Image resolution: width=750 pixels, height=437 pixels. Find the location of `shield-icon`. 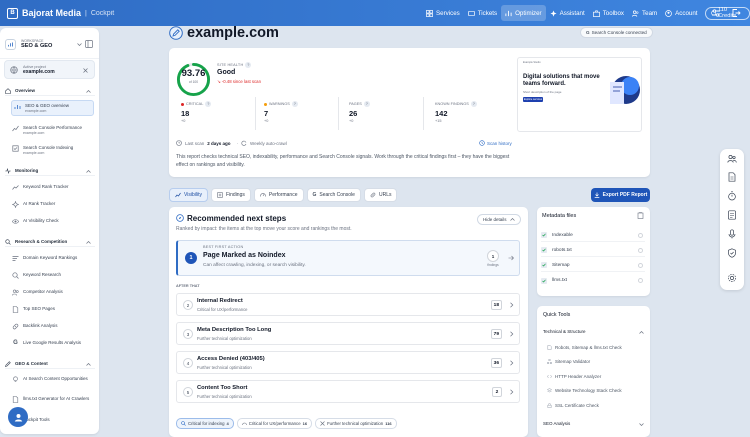

shield-icon is located at coordinates (732, 253).